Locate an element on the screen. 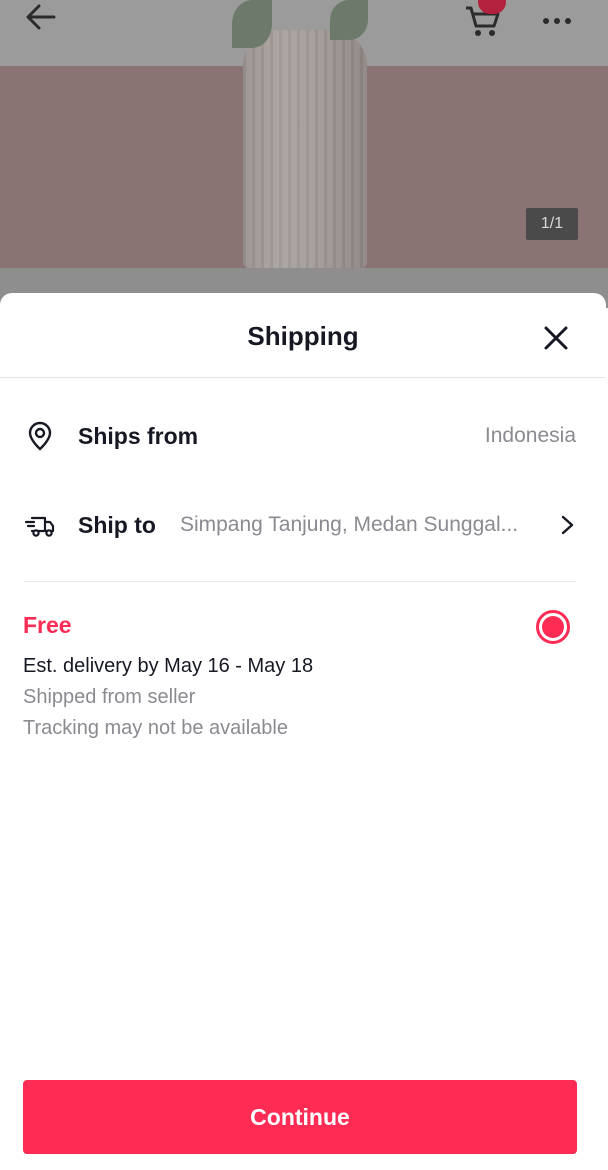 The height and width of the screenshot is (1170, 608). shipped-from-text: Shipped from seller is located at coordinates (109, 697).